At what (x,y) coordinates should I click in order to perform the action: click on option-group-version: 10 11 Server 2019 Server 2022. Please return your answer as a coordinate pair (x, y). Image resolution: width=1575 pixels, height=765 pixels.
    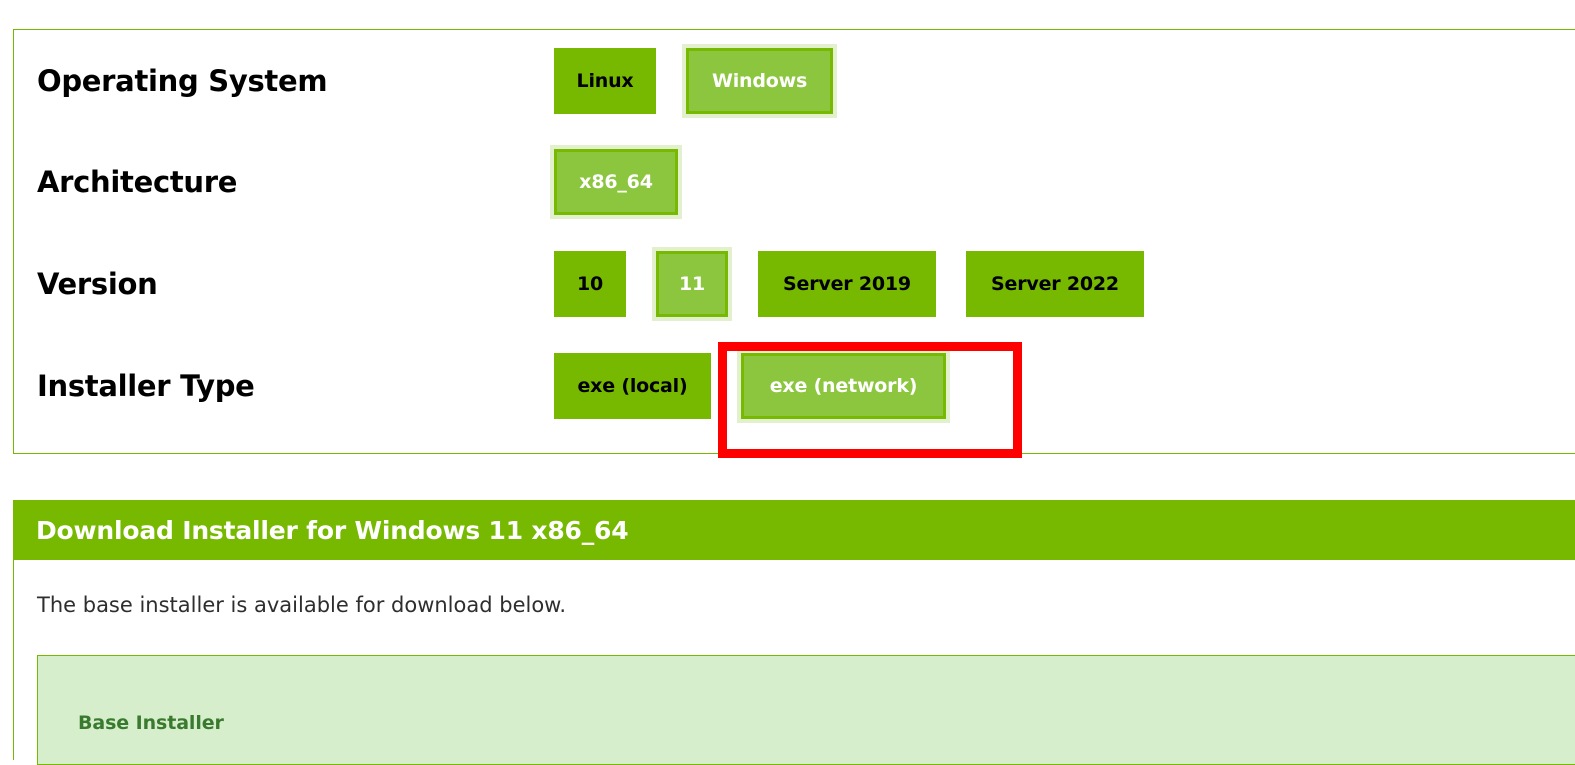
    Looking at the image, I should click on (864, 284).